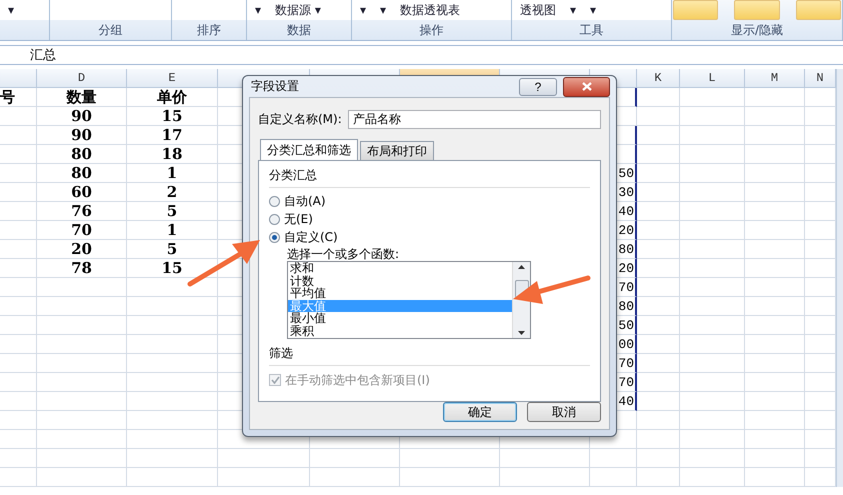  Describe the element at coordinates (18, 97) in the screenshot. I see `table-cell: 号` at that location.